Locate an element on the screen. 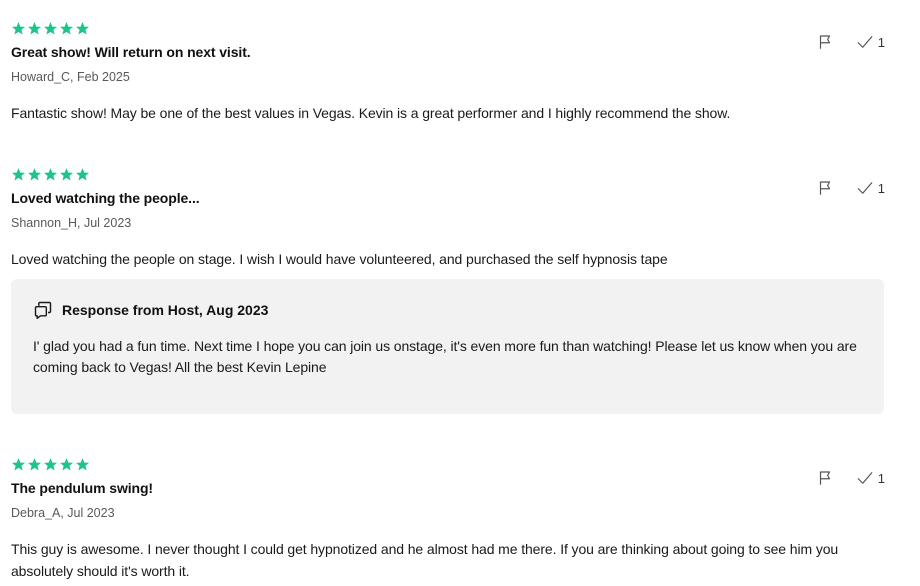 This screenshot has height=586, width=920. review-author-date: Debra_A, Jul 2023 is located at coordinates (63, 513).